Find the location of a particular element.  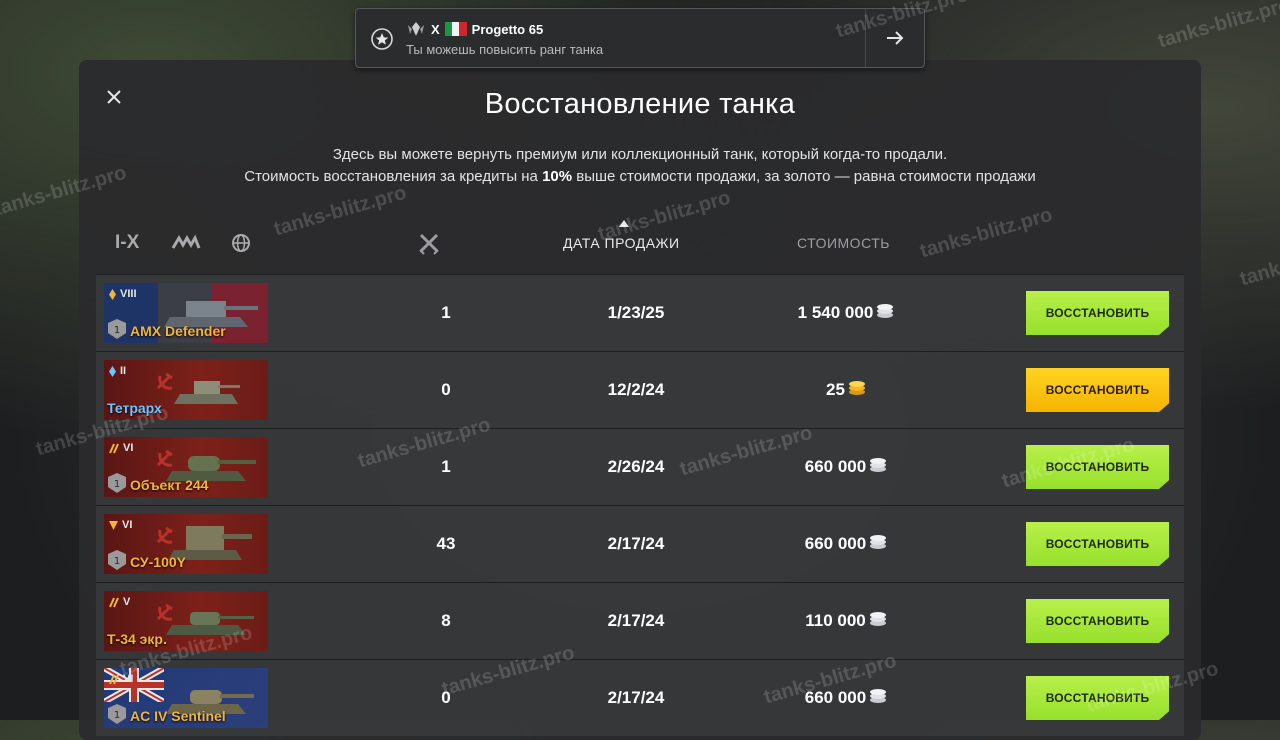

tank-tier: V is located at coordinates (119, 602).